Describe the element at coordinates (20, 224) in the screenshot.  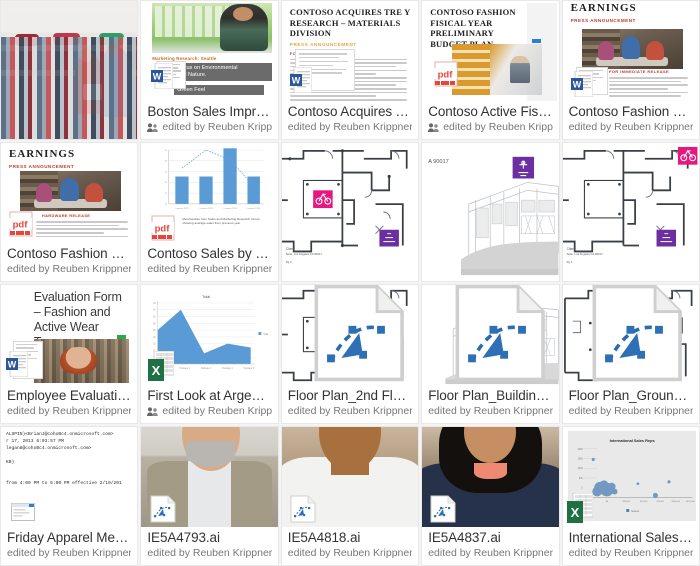
I see `pdf-icon: pdf` at that location.